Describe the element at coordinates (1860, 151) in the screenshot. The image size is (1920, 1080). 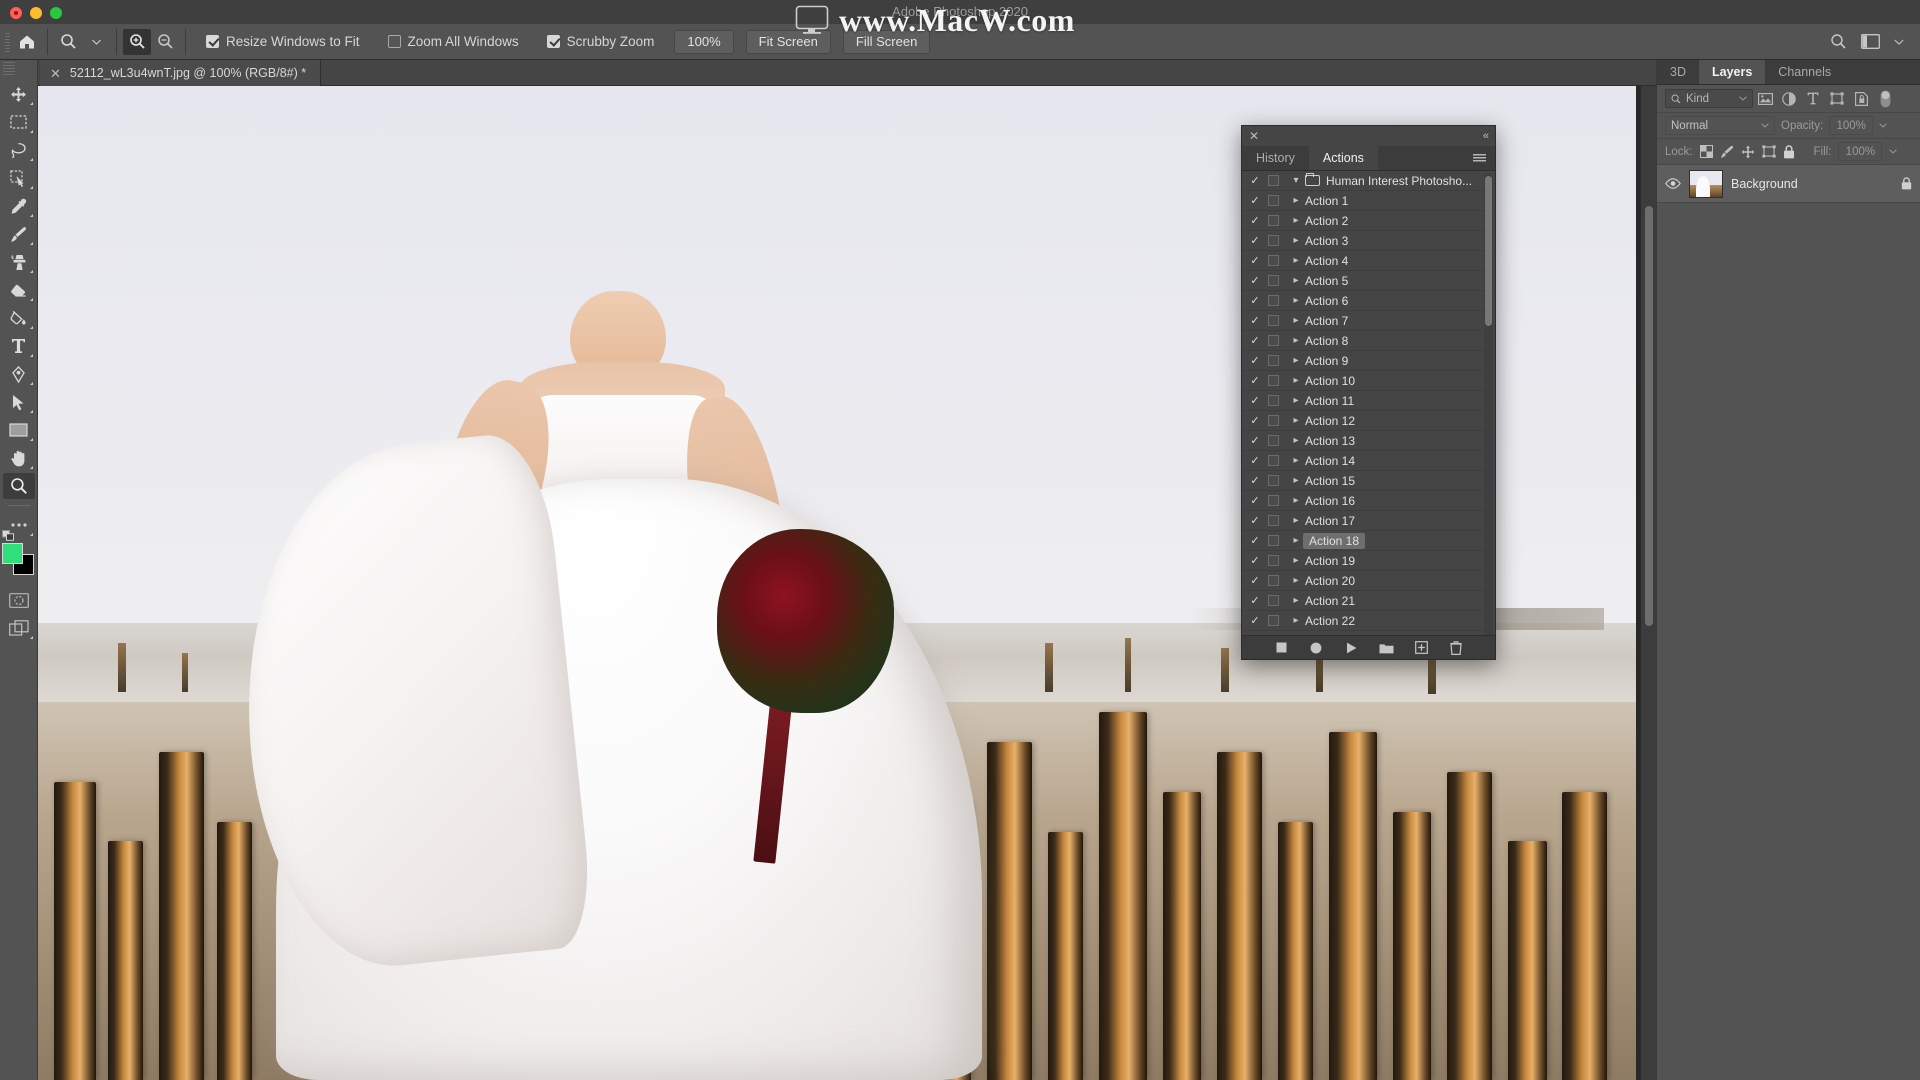
I see `fill-value: 100%` at that location.